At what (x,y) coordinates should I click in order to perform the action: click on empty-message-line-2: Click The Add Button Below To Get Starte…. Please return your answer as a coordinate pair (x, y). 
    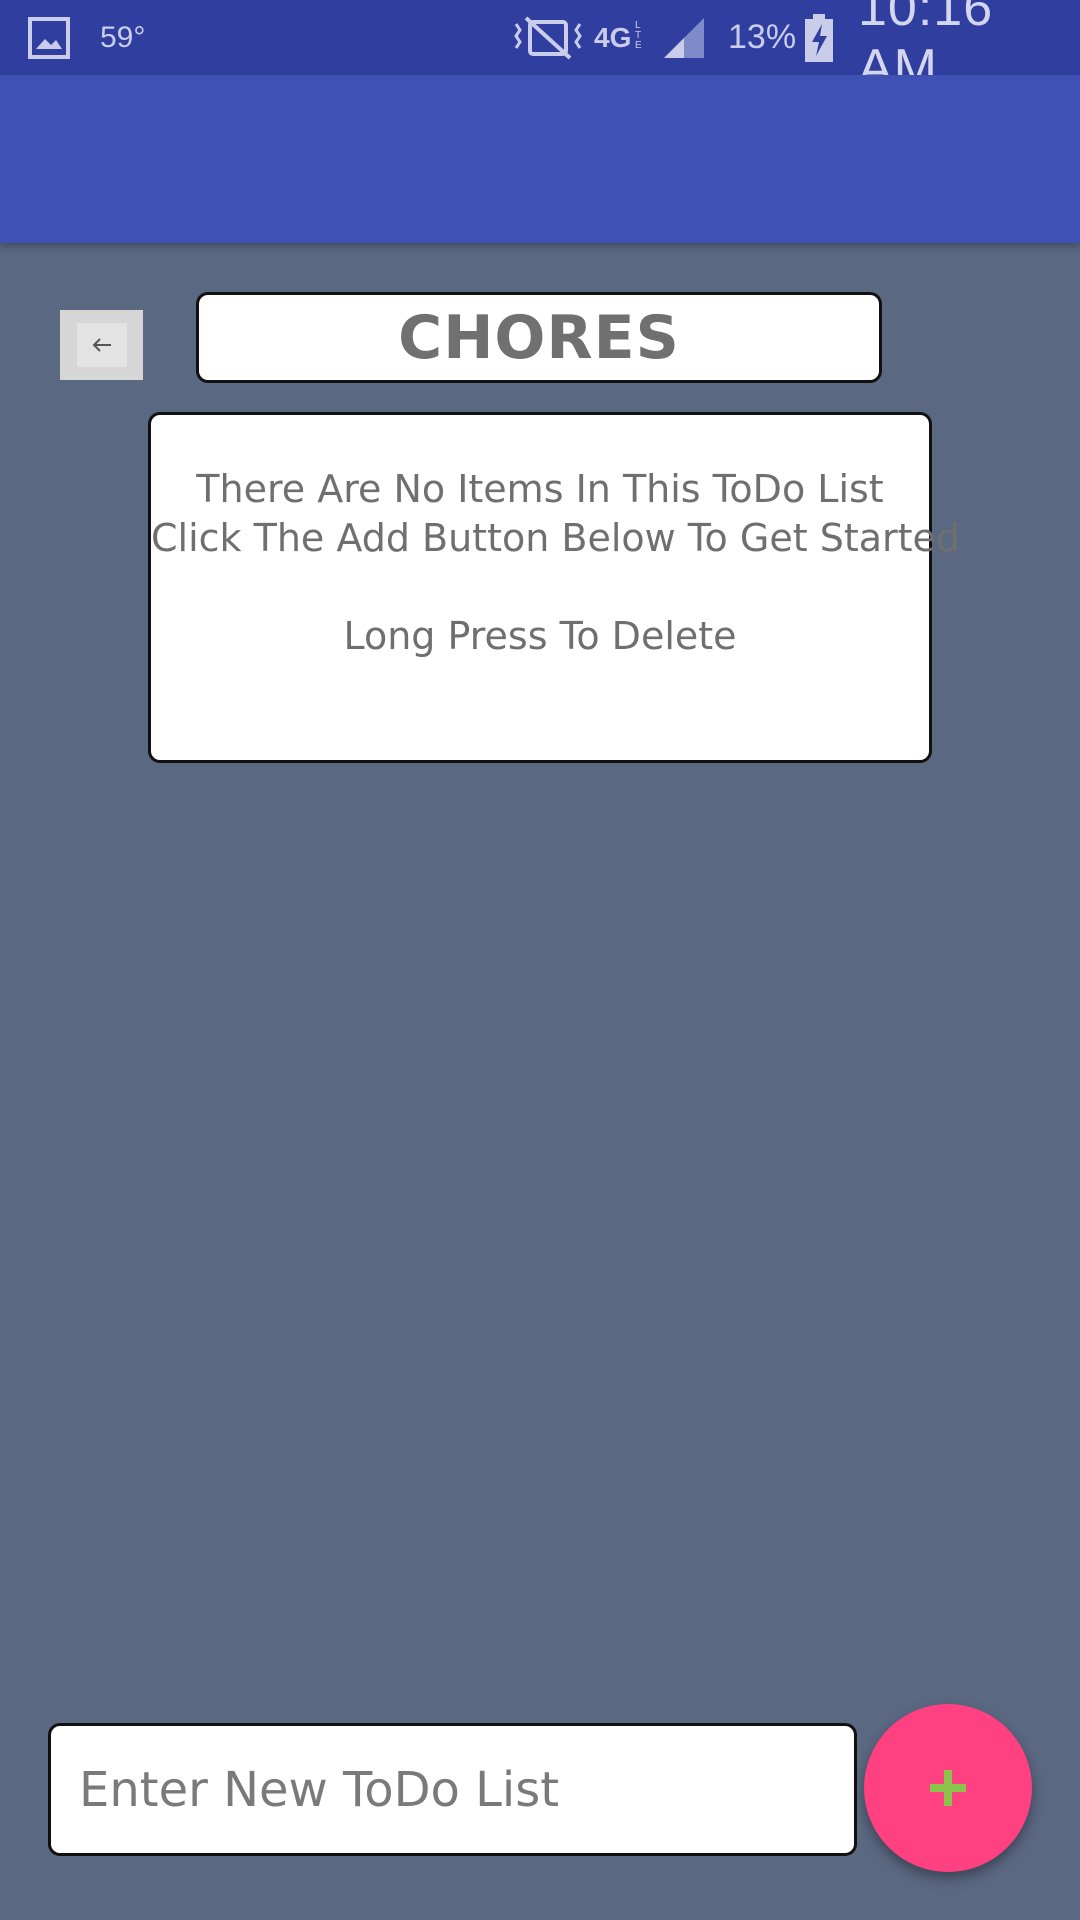
    Looking at the image, I should click on (556, 538).